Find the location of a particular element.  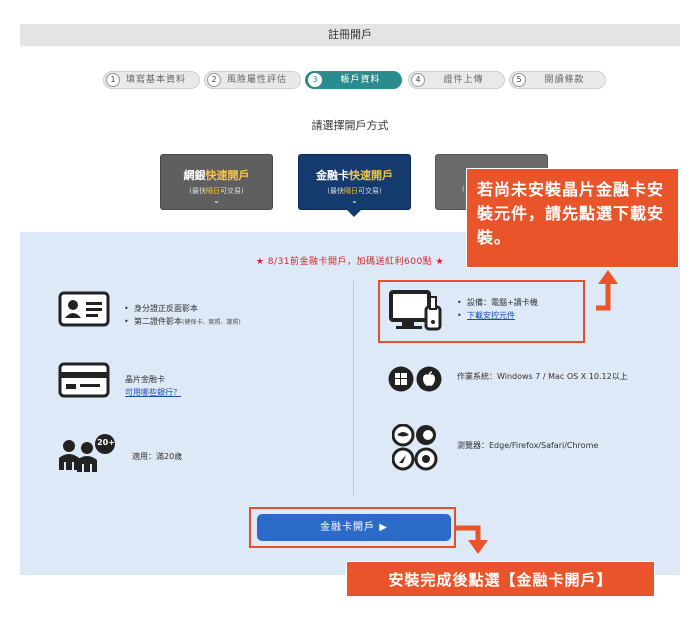

browser-requirement: 瀏覽器：Edge/Firefox/Safari/Chrome is located at coordinates (528, 445).